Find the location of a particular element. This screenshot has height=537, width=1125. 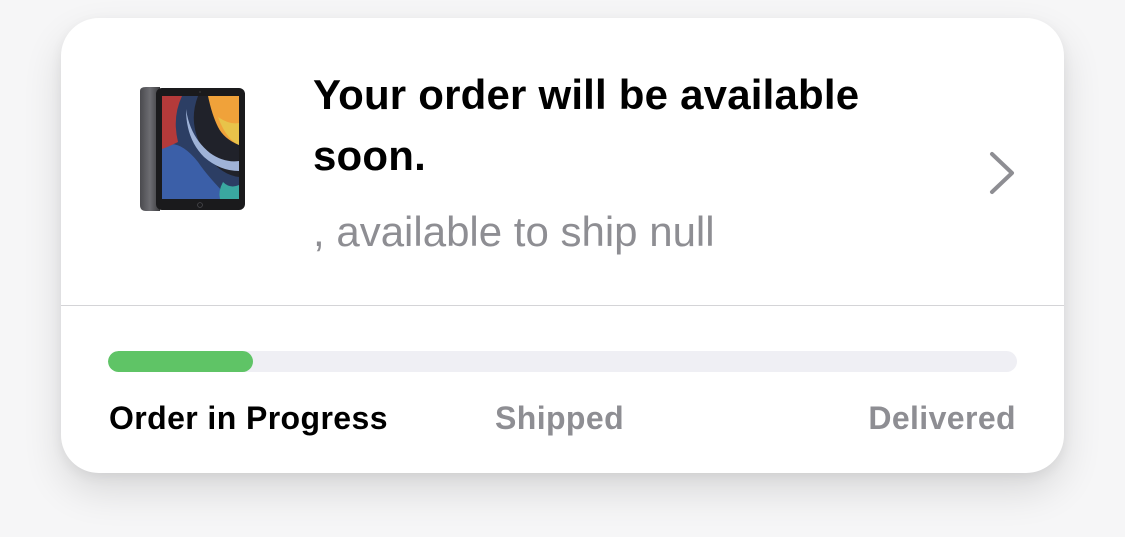

order-status-subtitle: , available to ship null is located at coordinates (514, 231).